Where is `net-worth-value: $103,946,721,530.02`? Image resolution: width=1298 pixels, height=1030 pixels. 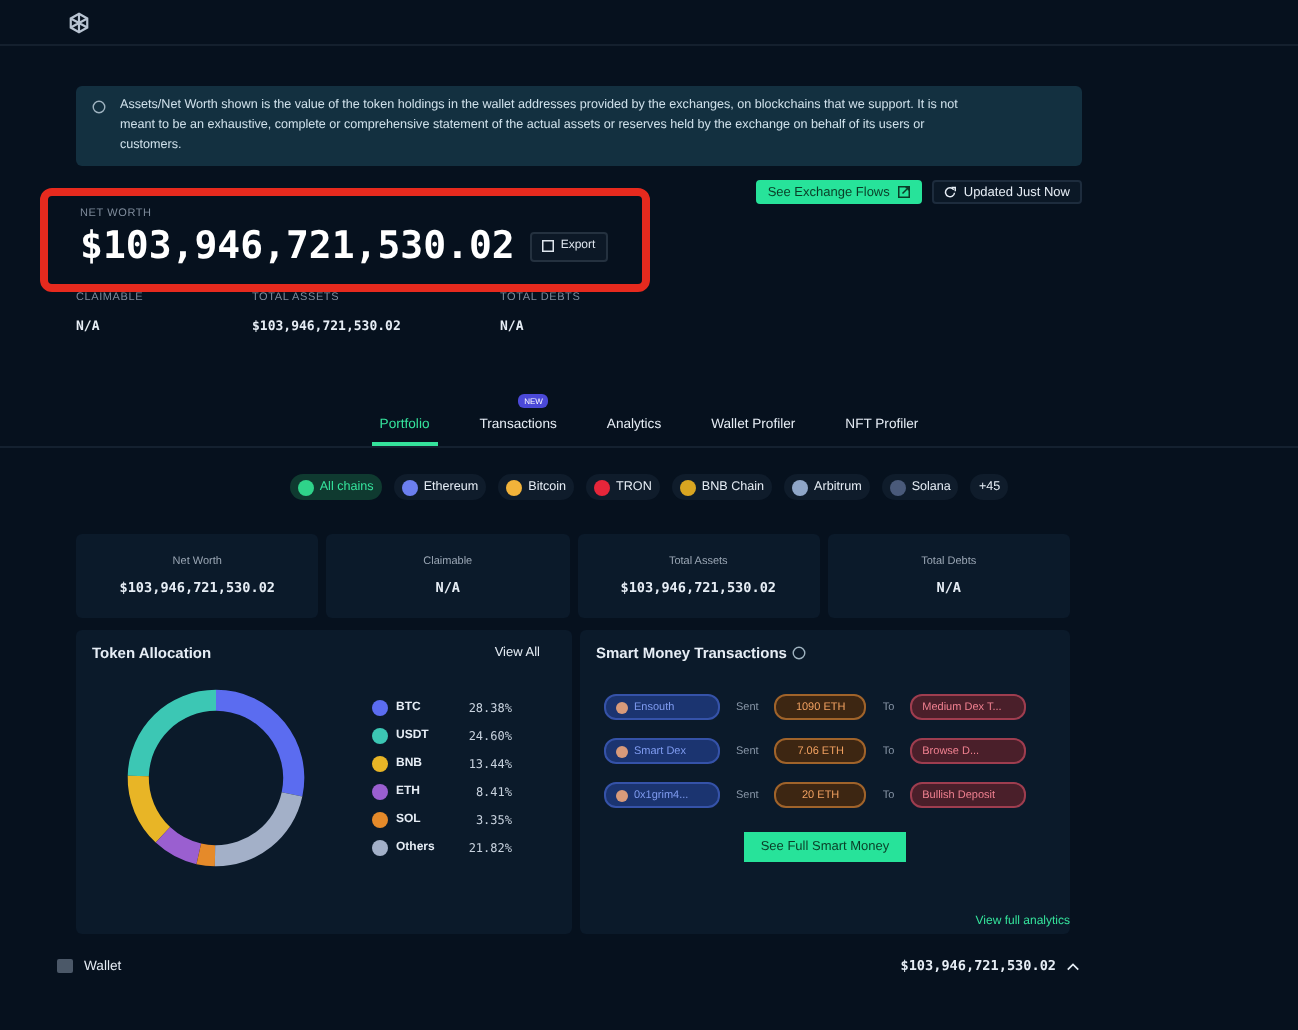
net-worth-value: $103,946,721,530.02 is located at coordinates (297, 246).